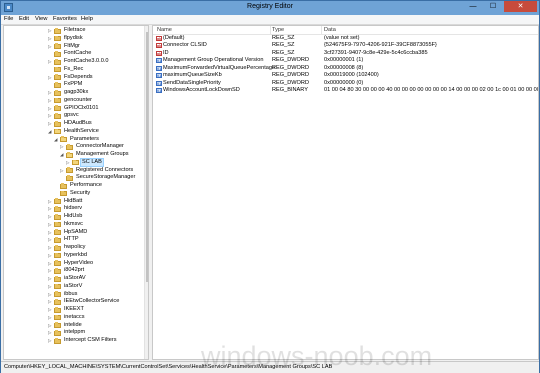 This screenshot has height=373, width=540. What do you see at coordinates (73, 223) in the screenshot?
I see `tree-key-label: hkmsvc` at bounding box center [73, 223].